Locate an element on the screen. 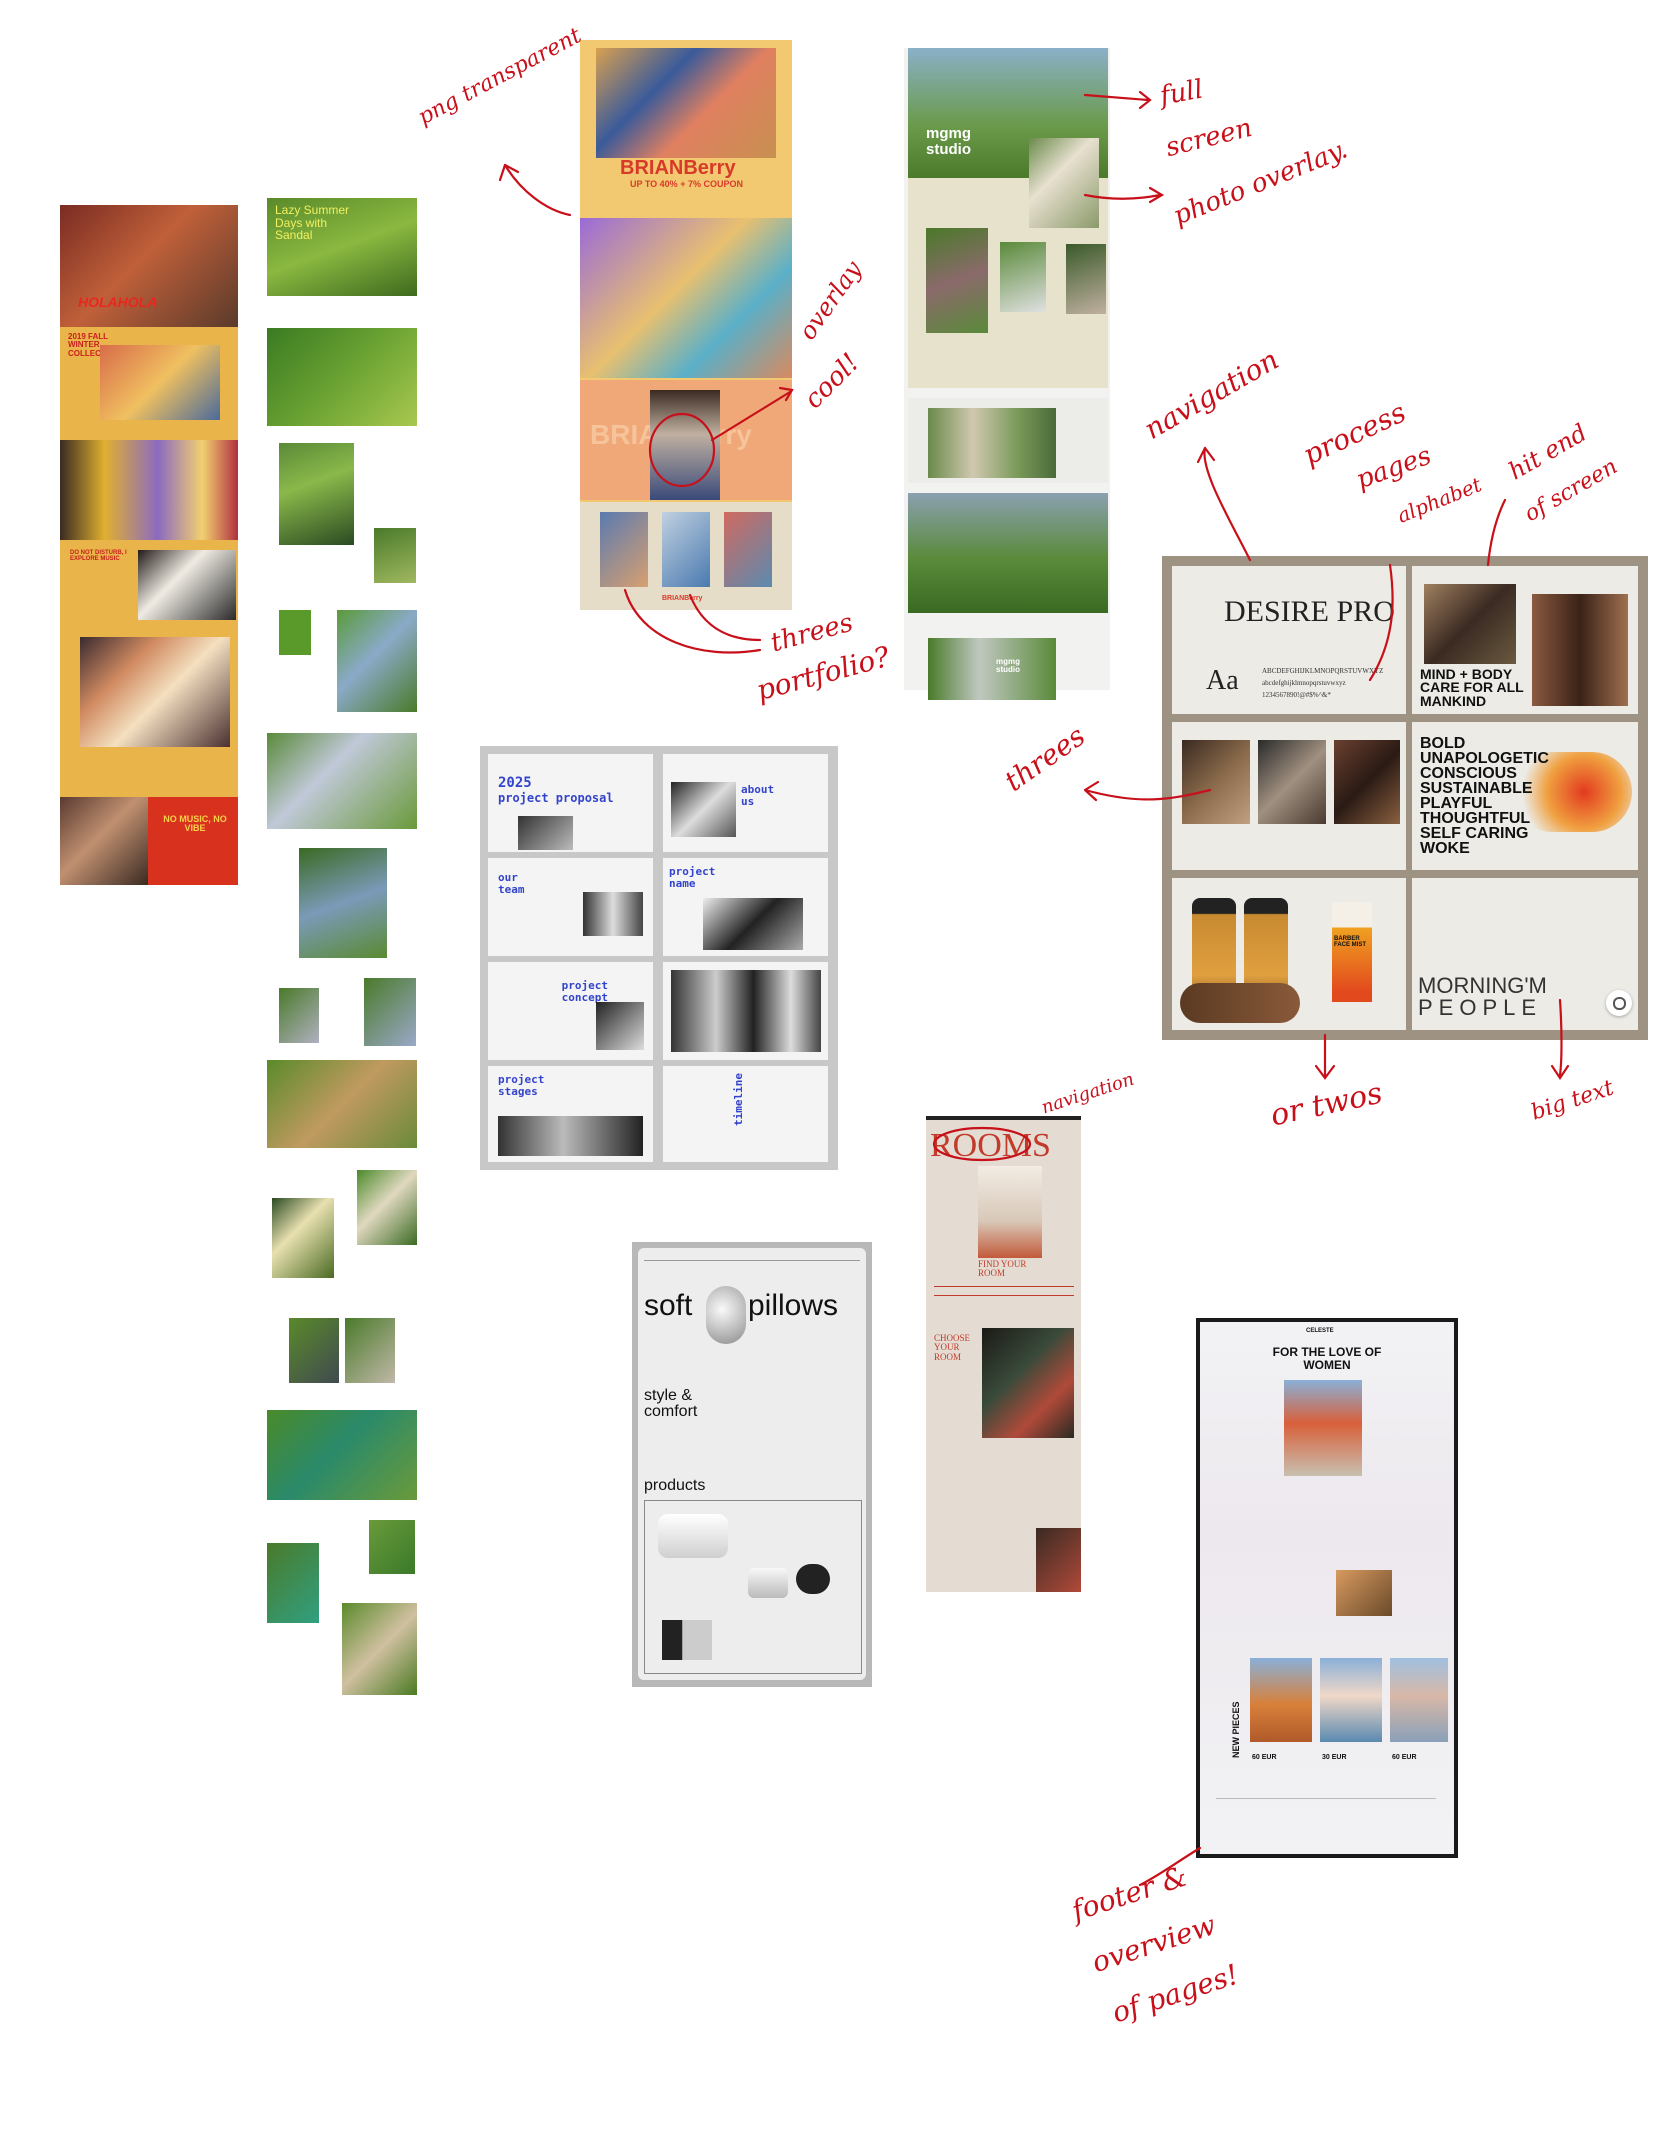  arrow-photo-overlay is located at coordinates (1124, 195).